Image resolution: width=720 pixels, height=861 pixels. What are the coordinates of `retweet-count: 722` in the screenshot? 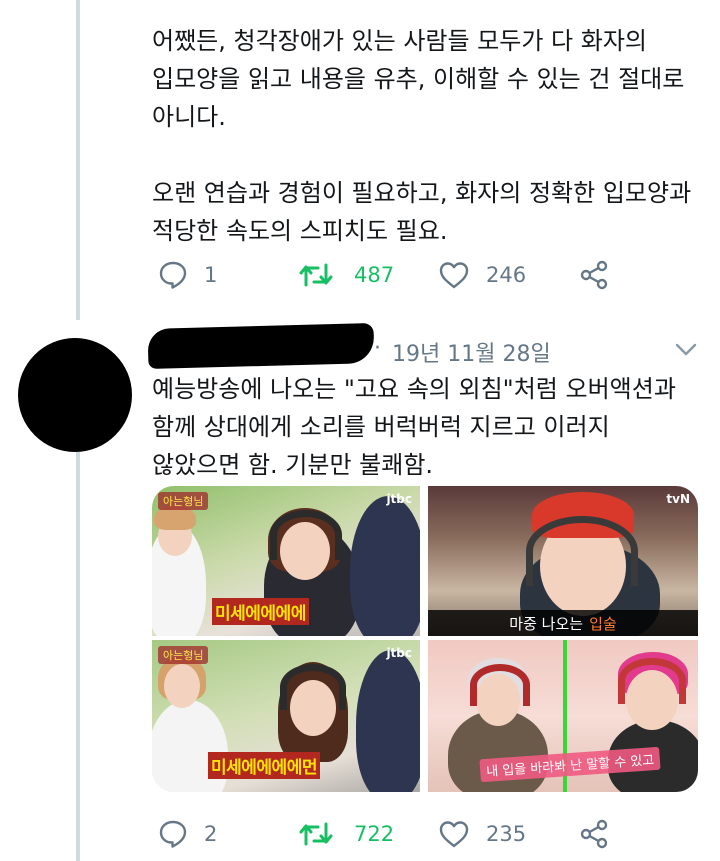 It's located at (374, 834).